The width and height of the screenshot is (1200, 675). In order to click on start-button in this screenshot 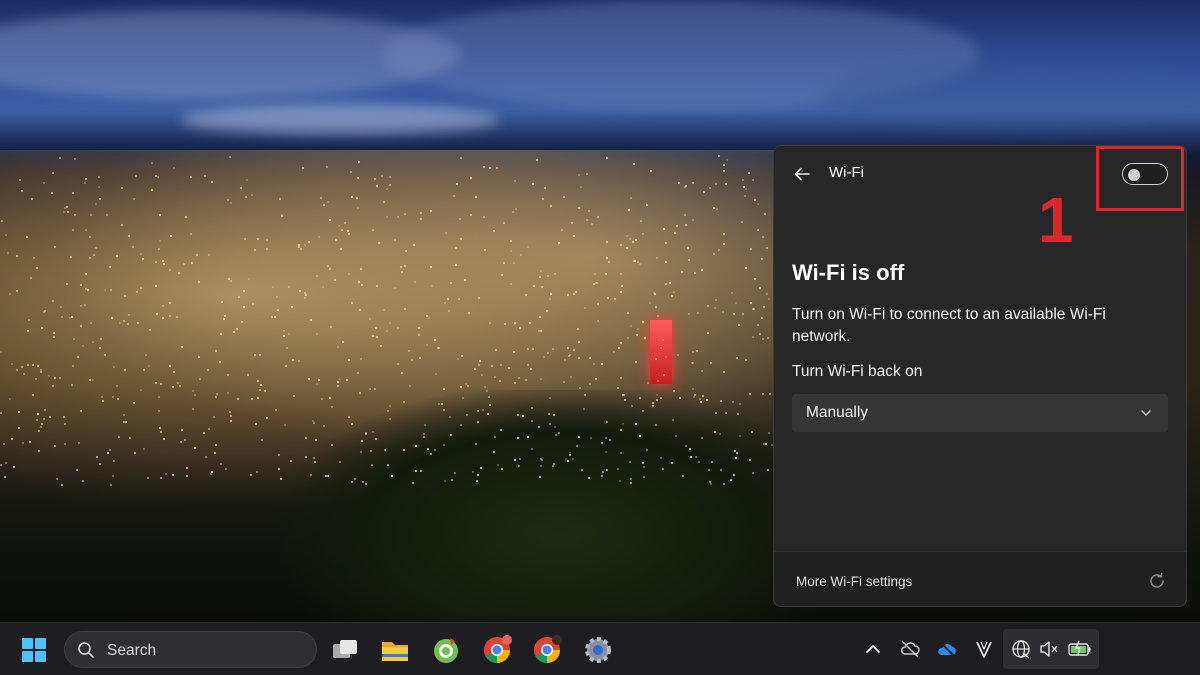, I will do `click(34, 650)`.